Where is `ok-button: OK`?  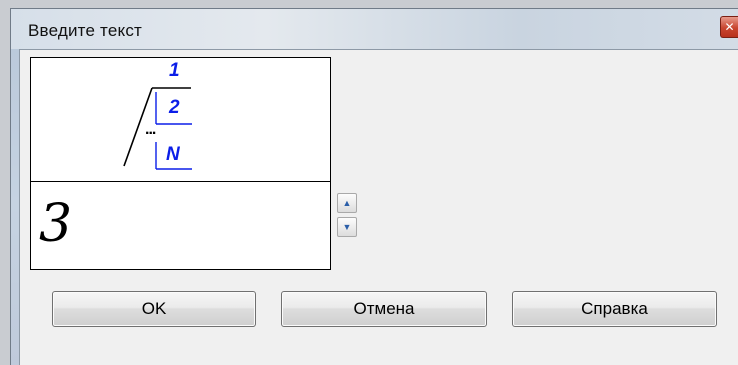 ok-button: OK is located at coordinates (154, 309).